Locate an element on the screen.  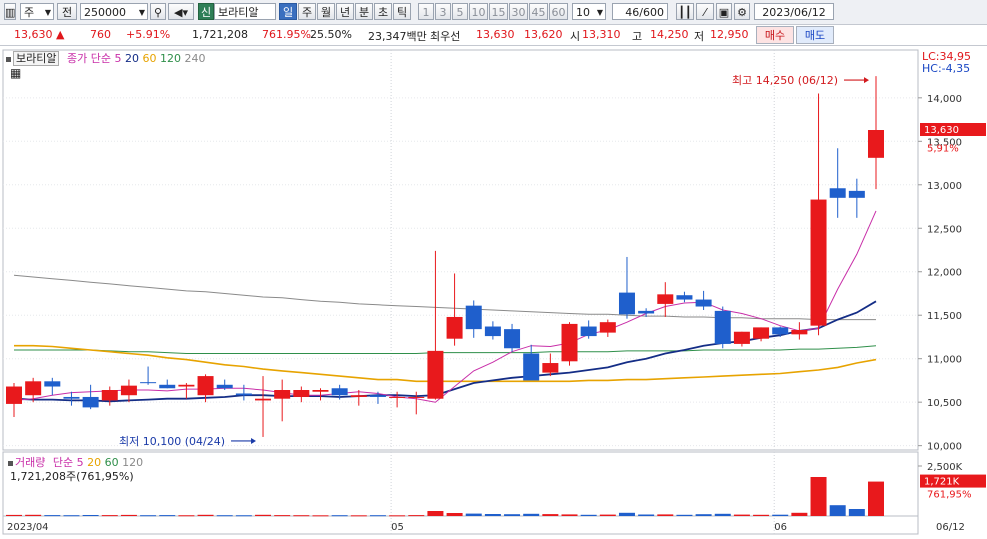
sell-button: 매도 is located at coordinates (815, 35).